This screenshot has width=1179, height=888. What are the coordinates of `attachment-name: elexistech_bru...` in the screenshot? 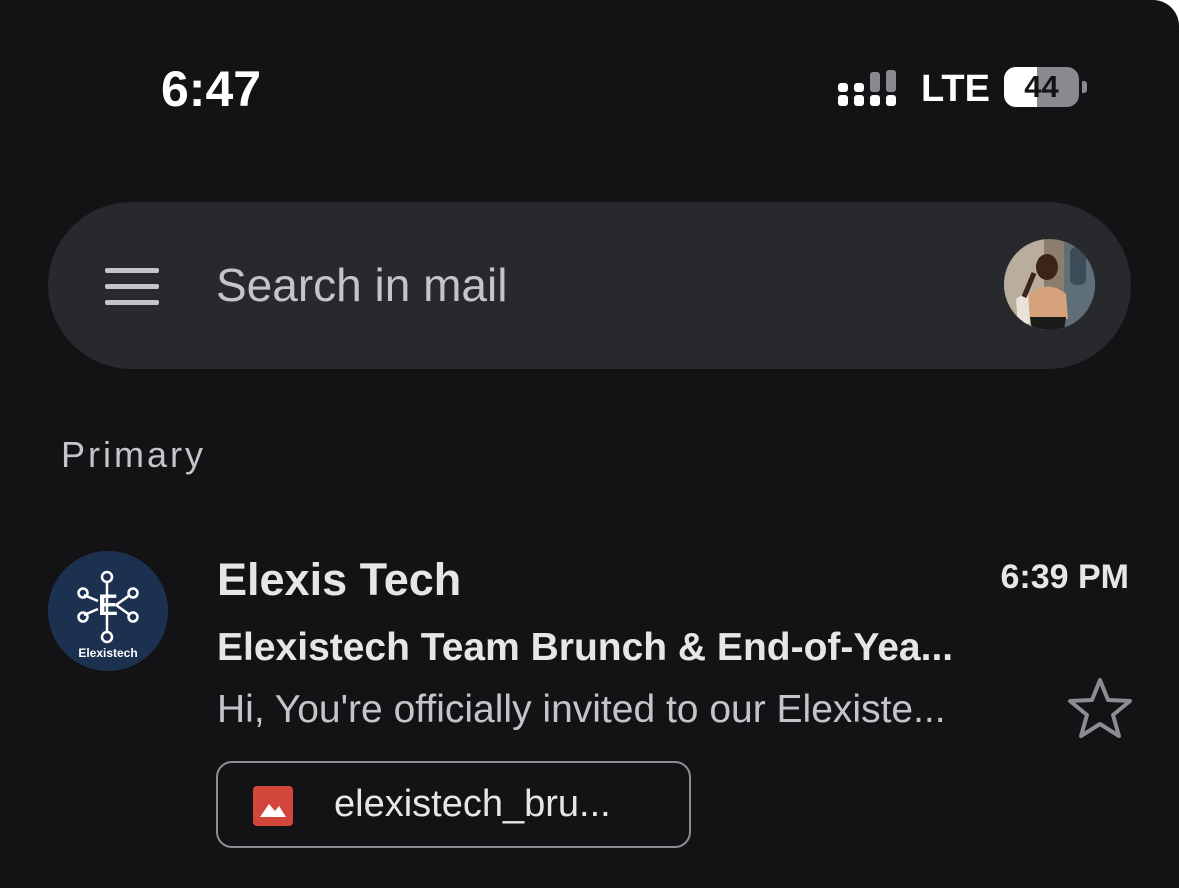 It's located at (472, 804).